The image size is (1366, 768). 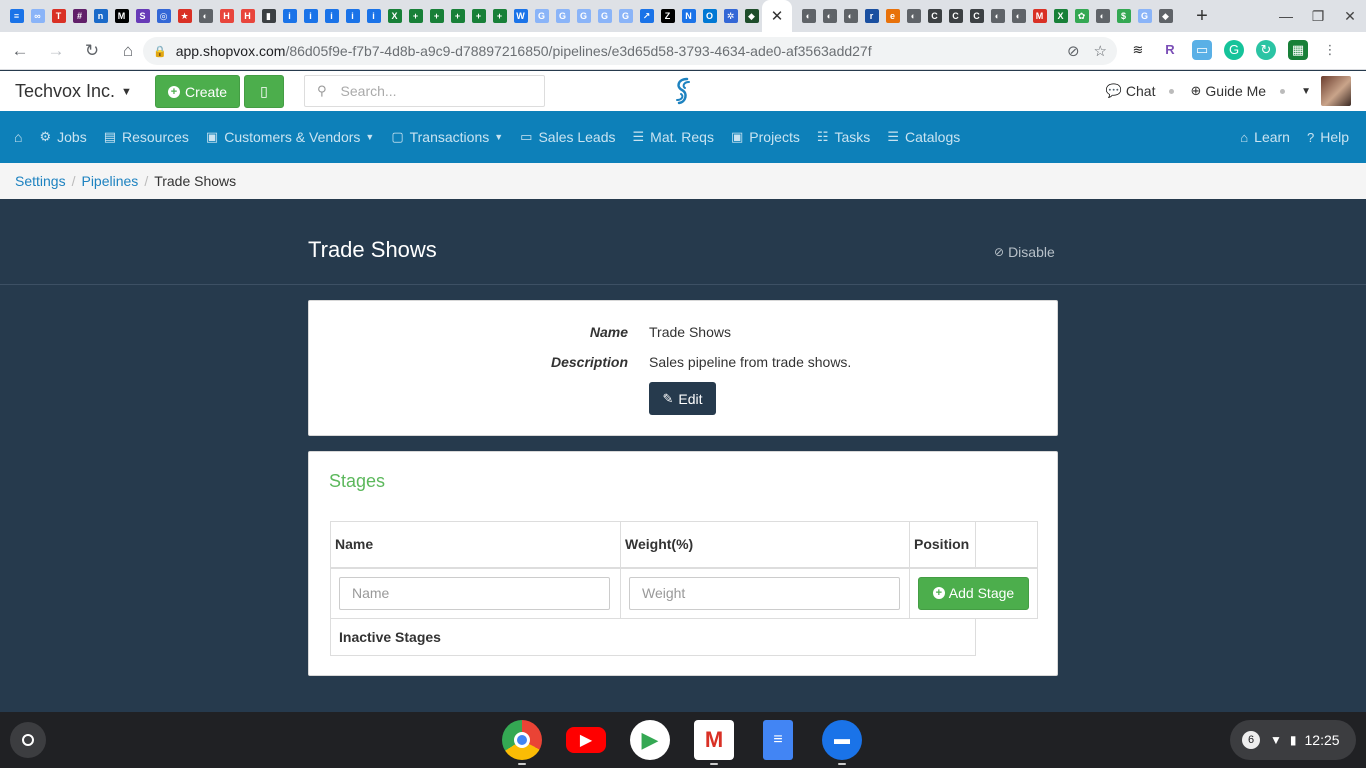 What do you see at coordinates (28, 740) in the screenshot?
I see `launcher-button` at bounding box center [28, 740].